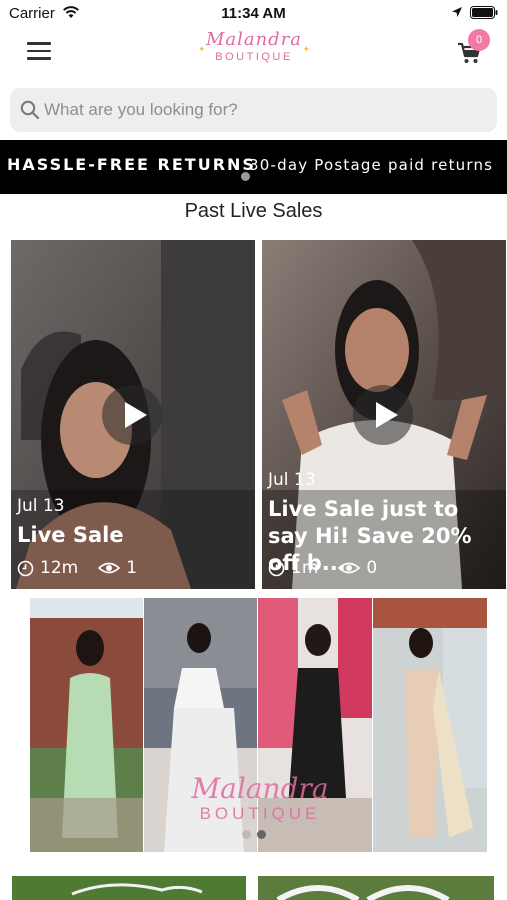 Image resolution: width=507 pixels, height=900 pixels. I want to click on banner-subline: 30-day Postage paid returns, so click(371, 165).